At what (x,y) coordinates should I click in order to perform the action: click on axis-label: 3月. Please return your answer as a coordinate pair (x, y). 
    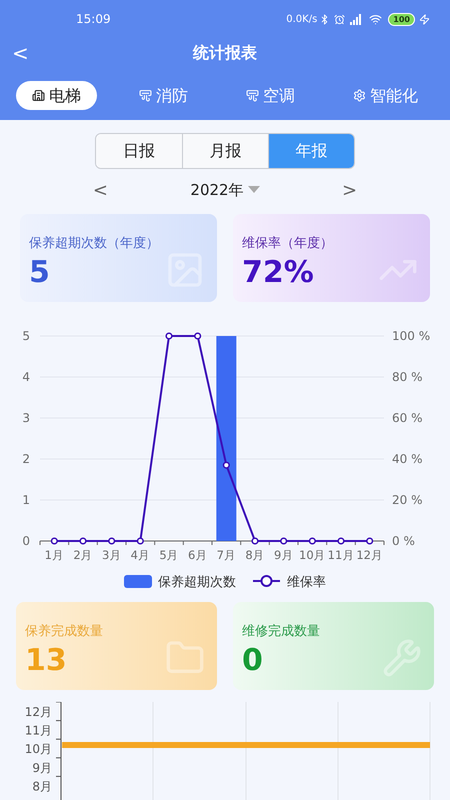
    Looking at the image, I should click on (112, 555).